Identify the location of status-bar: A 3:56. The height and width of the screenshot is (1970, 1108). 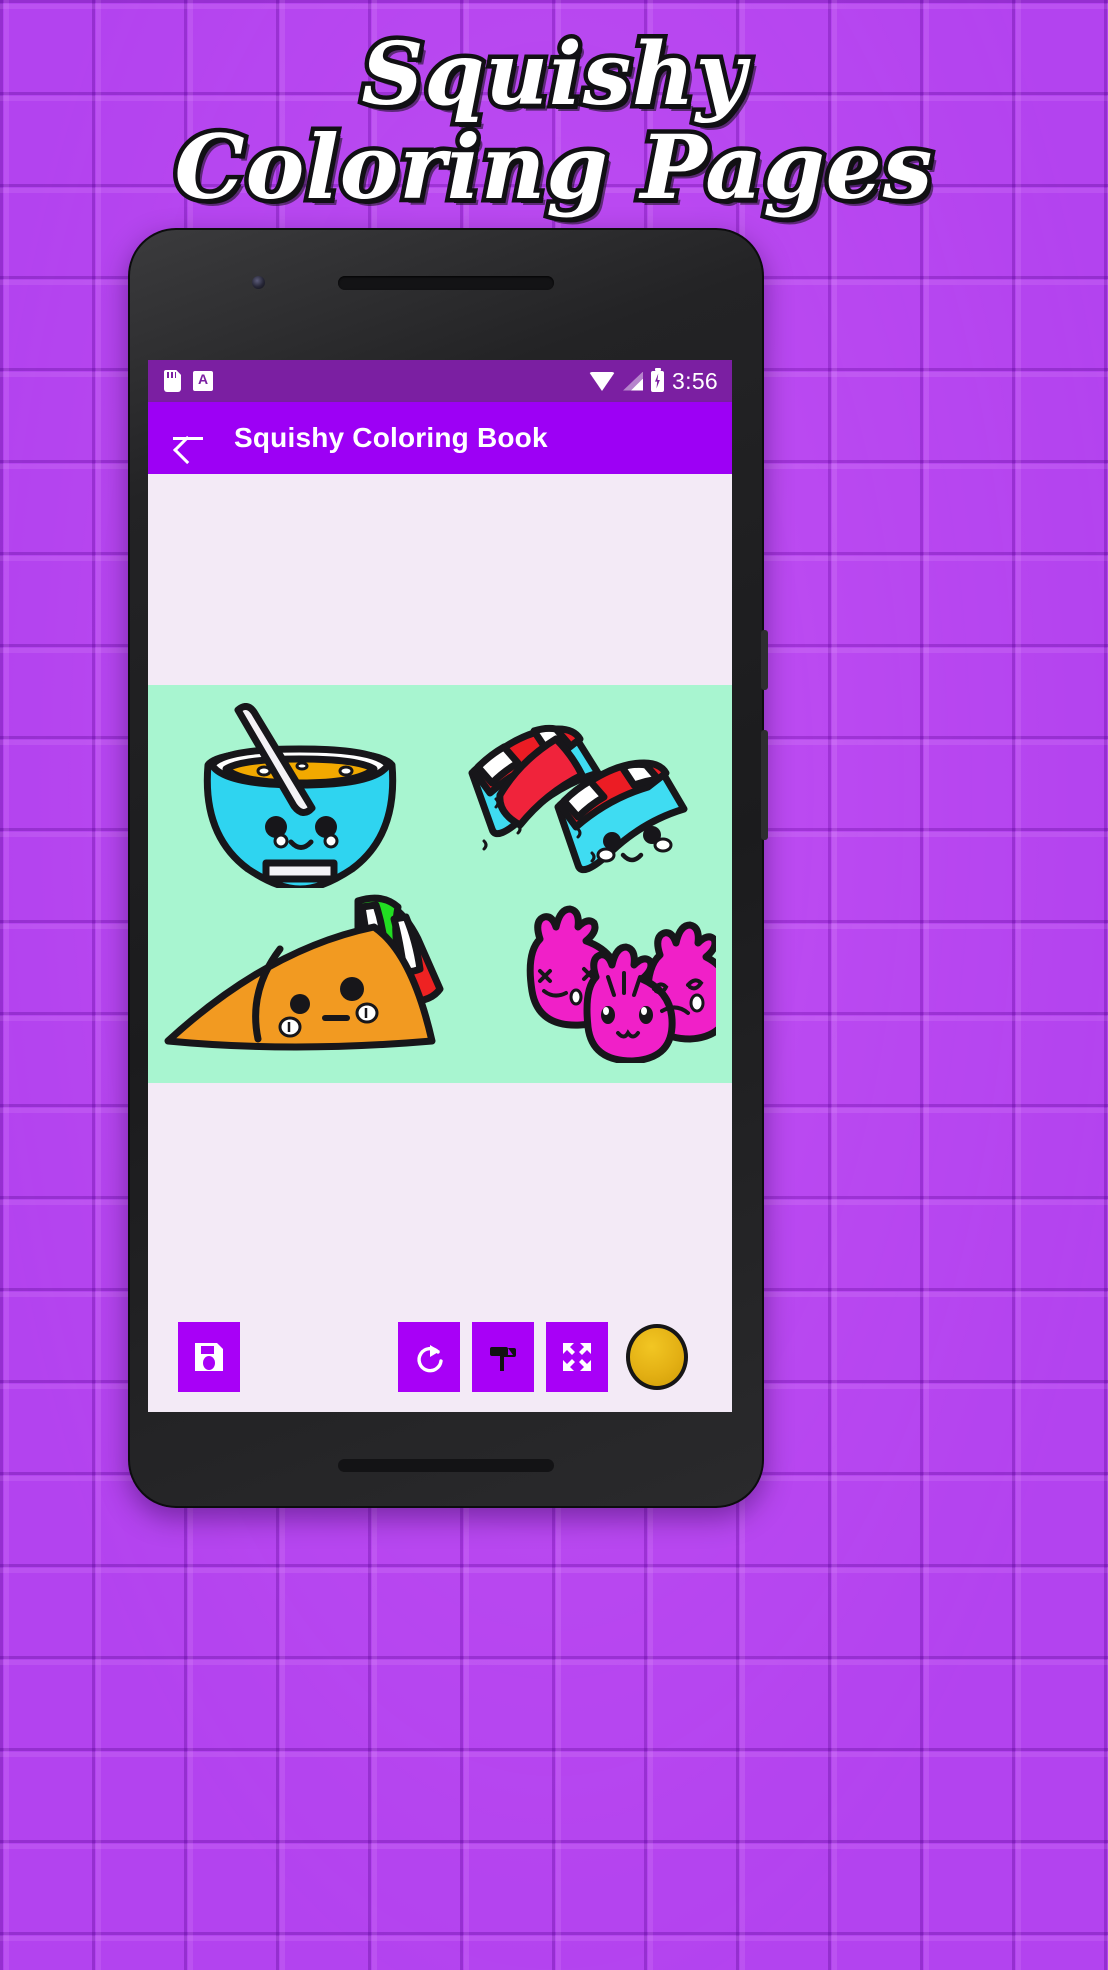
(440, 381).